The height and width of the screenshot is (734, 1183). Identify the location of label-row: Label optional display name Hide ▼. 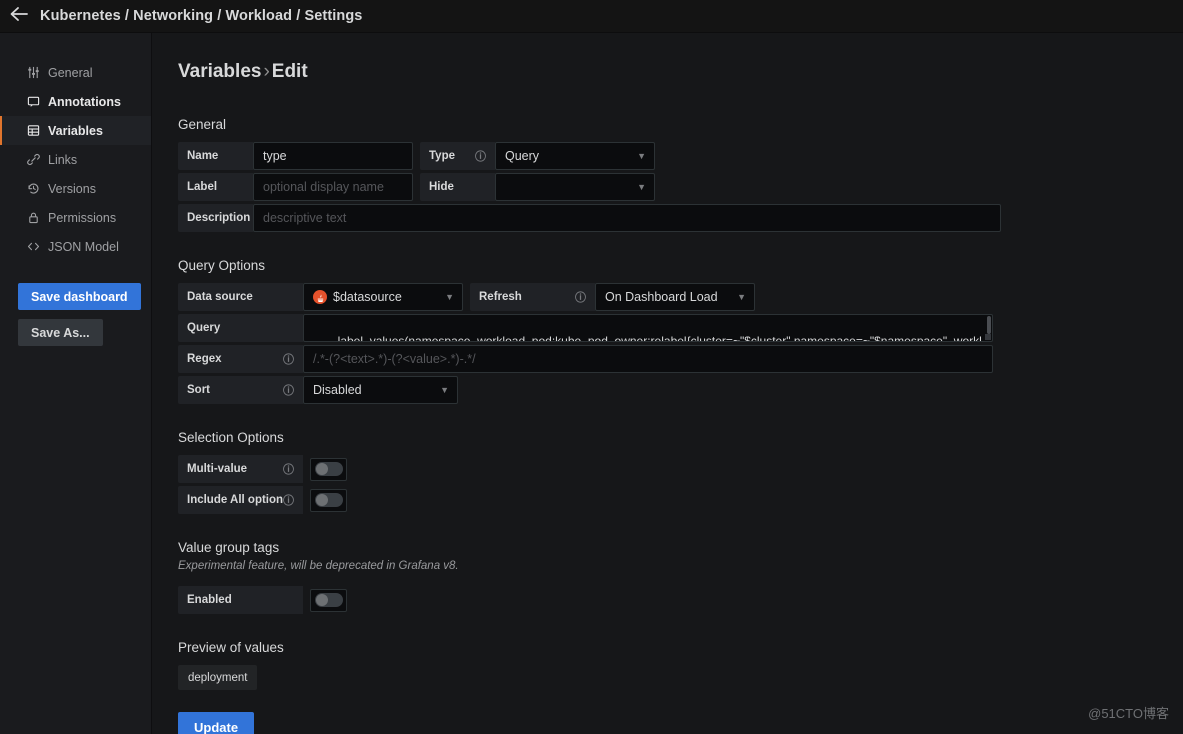
(680, 187).